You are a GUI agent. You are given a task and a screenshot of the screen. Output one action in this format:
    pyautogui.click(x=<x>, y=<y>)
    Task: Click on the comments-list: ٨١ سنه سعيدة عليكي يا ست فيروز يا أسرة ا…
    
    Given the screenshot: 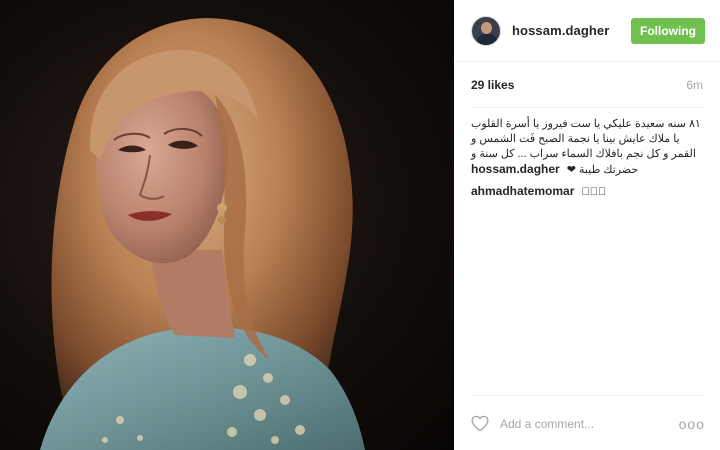 What is the action you would take?
    pyautogui.click(x=587, y=154)
    